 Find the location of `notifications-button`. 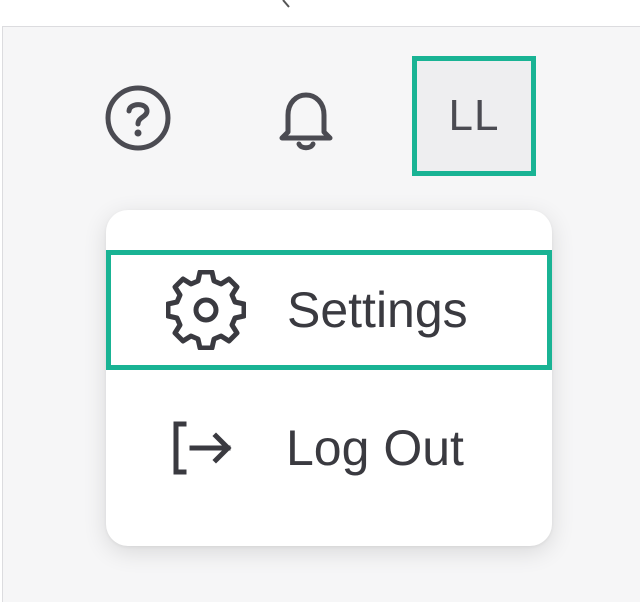

notifications-button is located at coordinates (306, 118).